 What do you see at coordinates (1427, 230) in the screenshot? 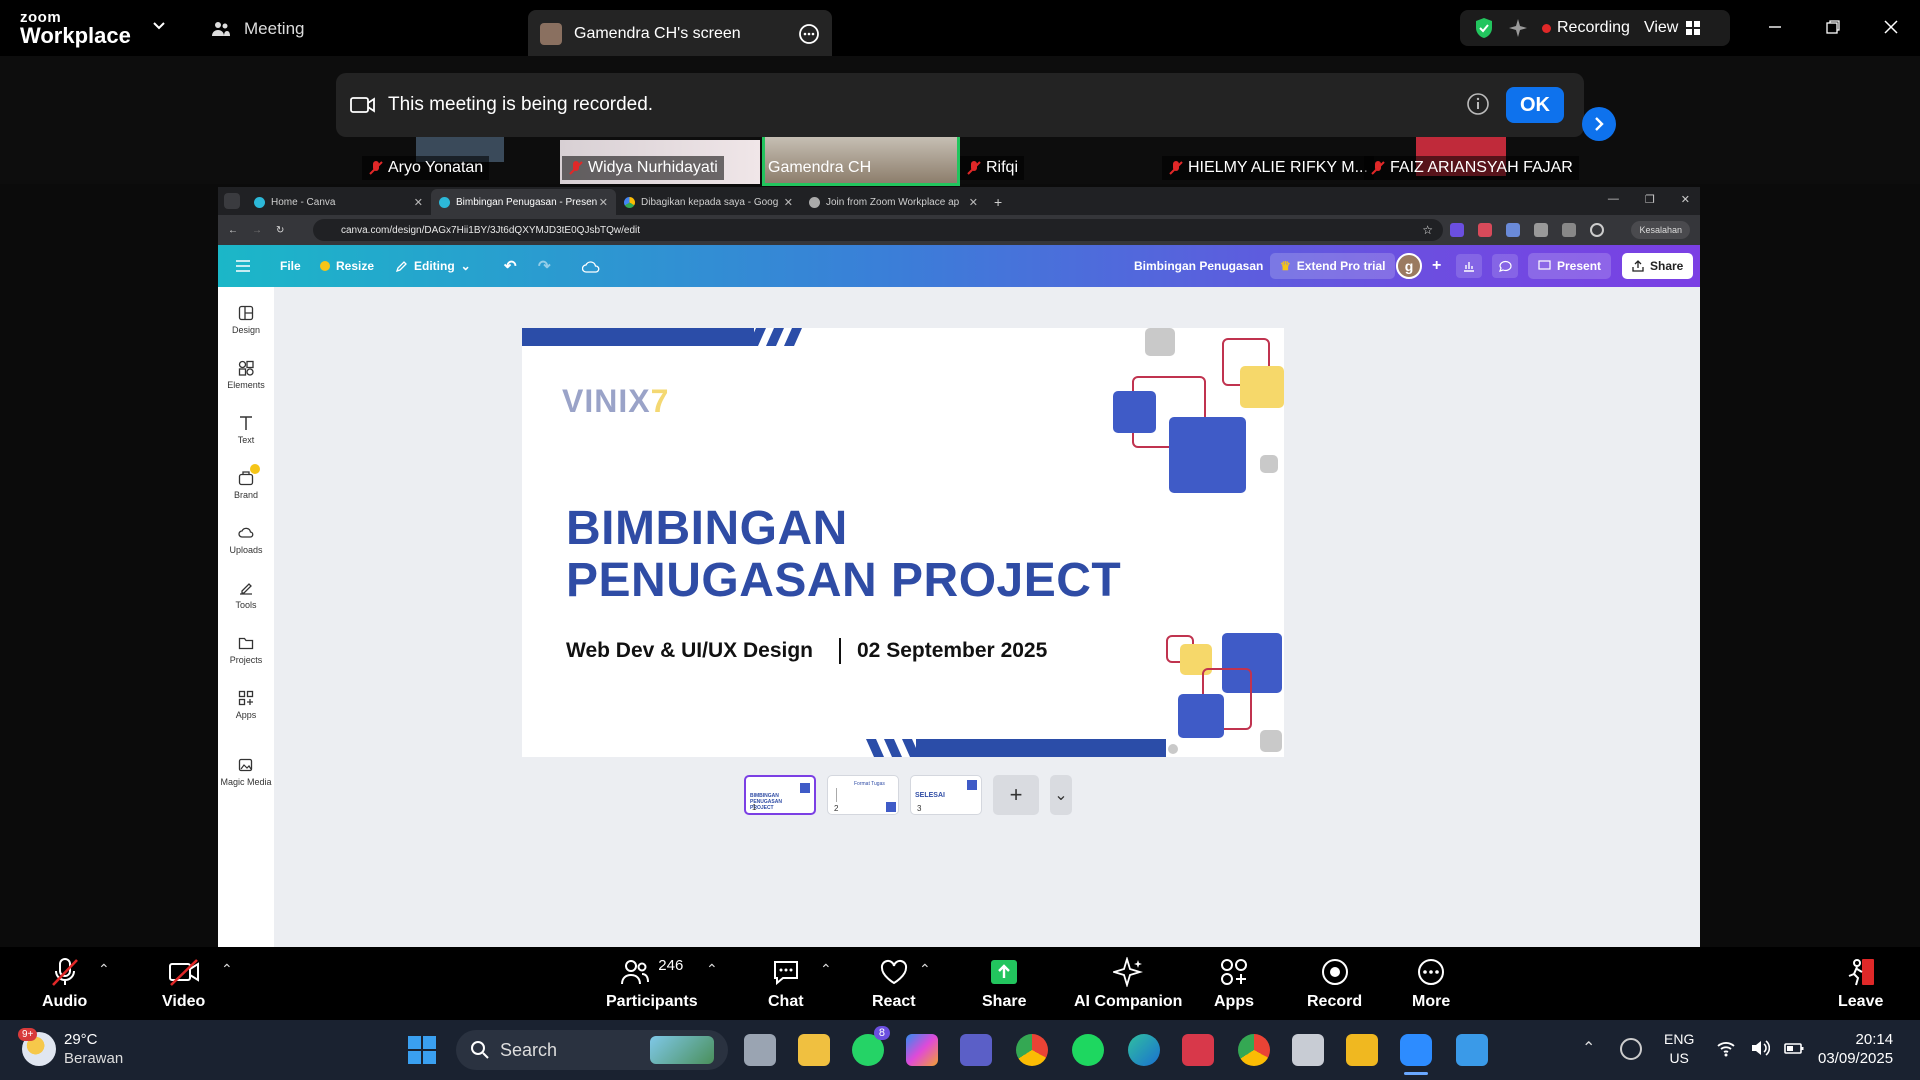
I see `bookmark-star-icon: ☆` at bounding box center [1427, 230].